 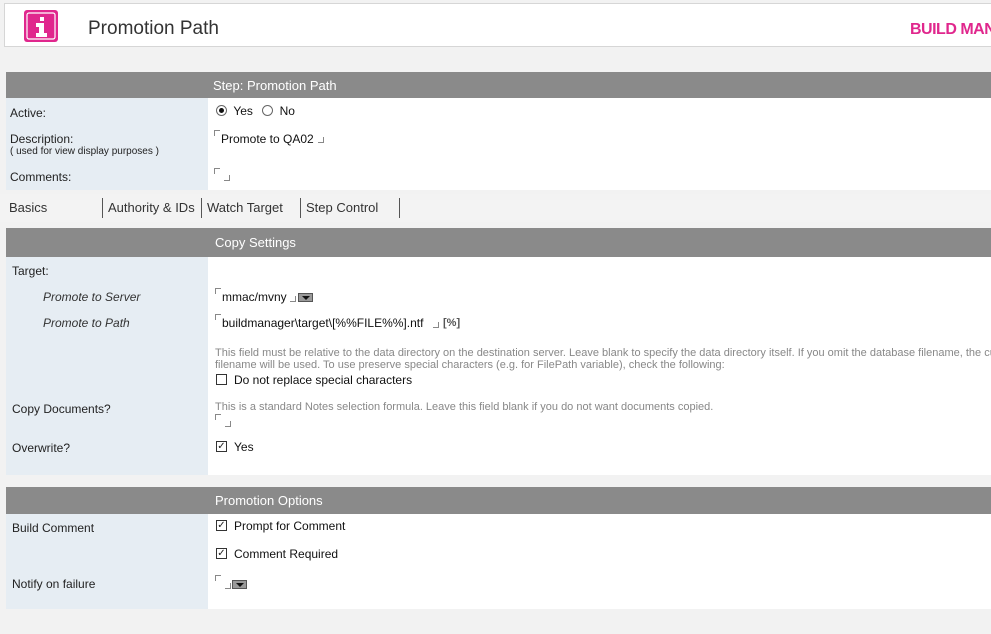 What do you see at coordinates (221, 110) in the screenshot?
I see `active-yes-radio` at bounding box center [221, 110].